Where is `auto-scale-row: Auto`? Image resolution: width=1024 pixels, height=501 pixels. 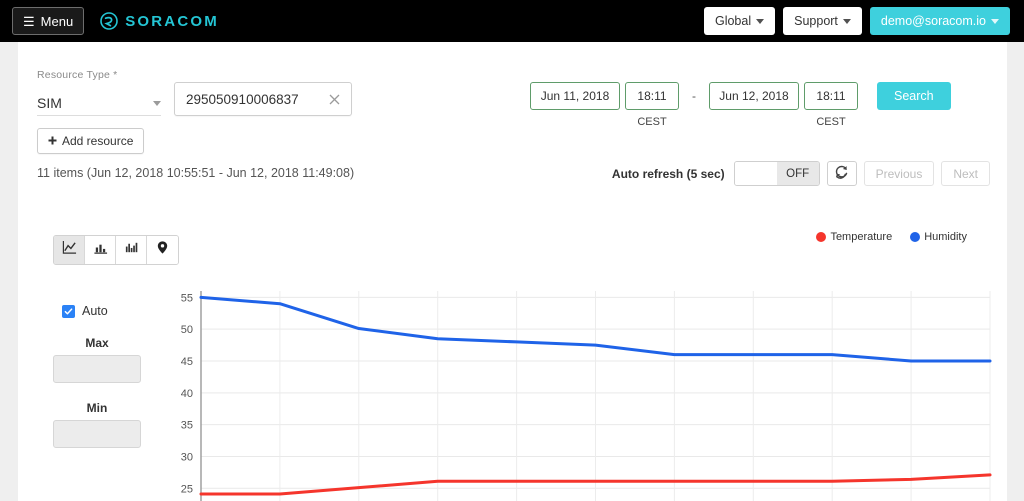 auto-scale-row: Auto is located at coordinates (97, 311).